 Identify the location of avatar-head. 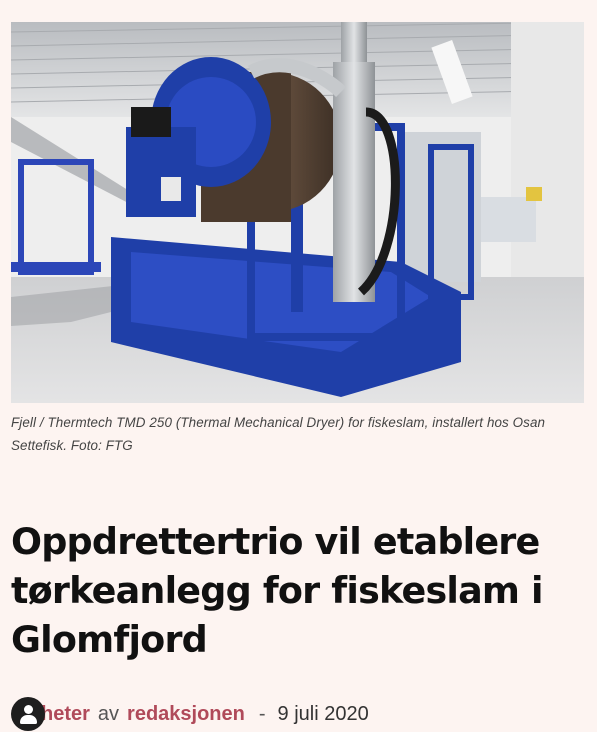
(28, 709).